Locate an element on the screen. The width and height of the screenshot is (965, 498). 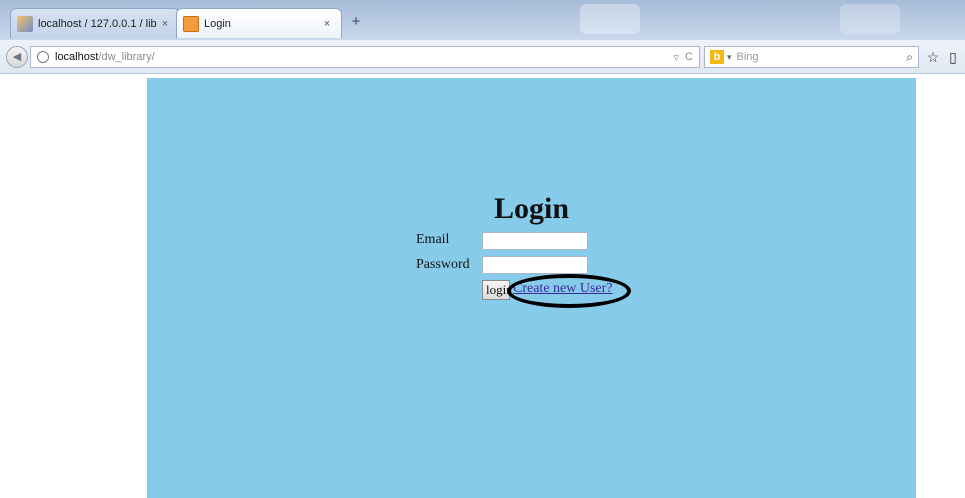
url-path: /dw_library/ is located at coordinates (126, 57).